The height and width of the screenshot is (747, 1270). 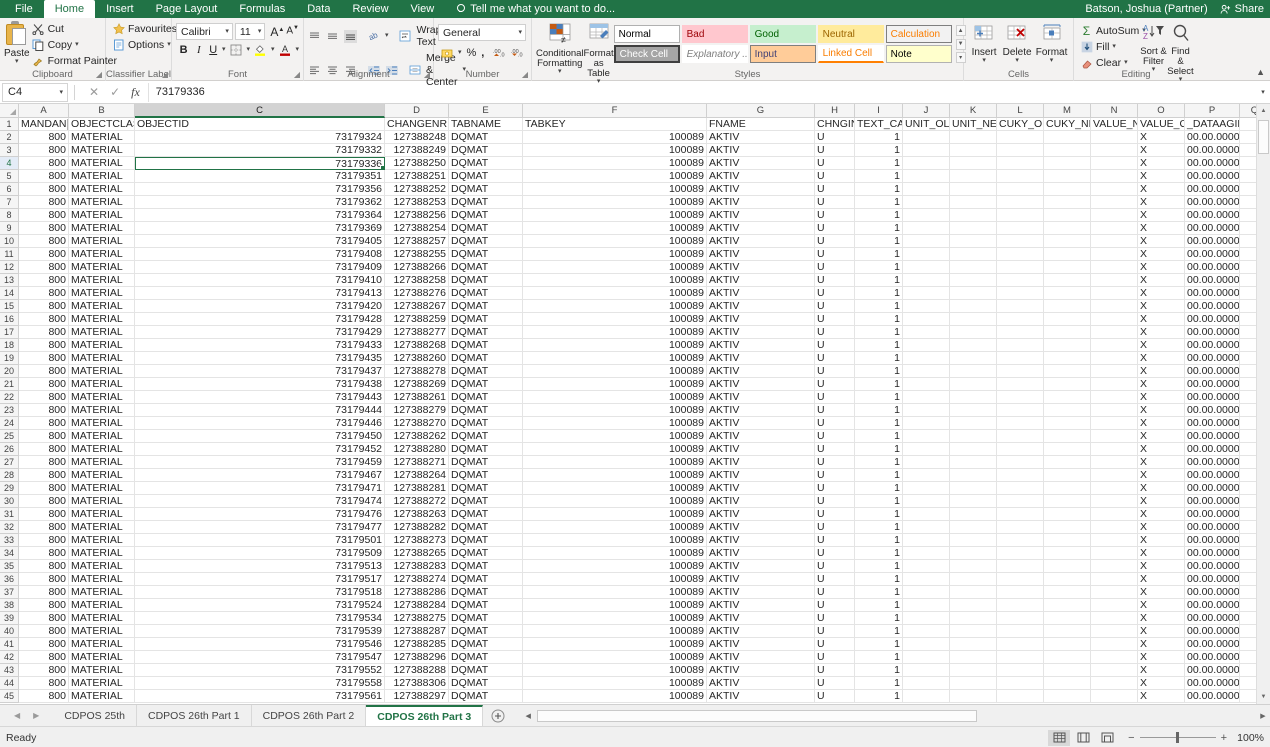 What do you see at coordinates (1161, 527) in the screenshot?
I see `cell-o32: X` at bounding box center [1161, 527].